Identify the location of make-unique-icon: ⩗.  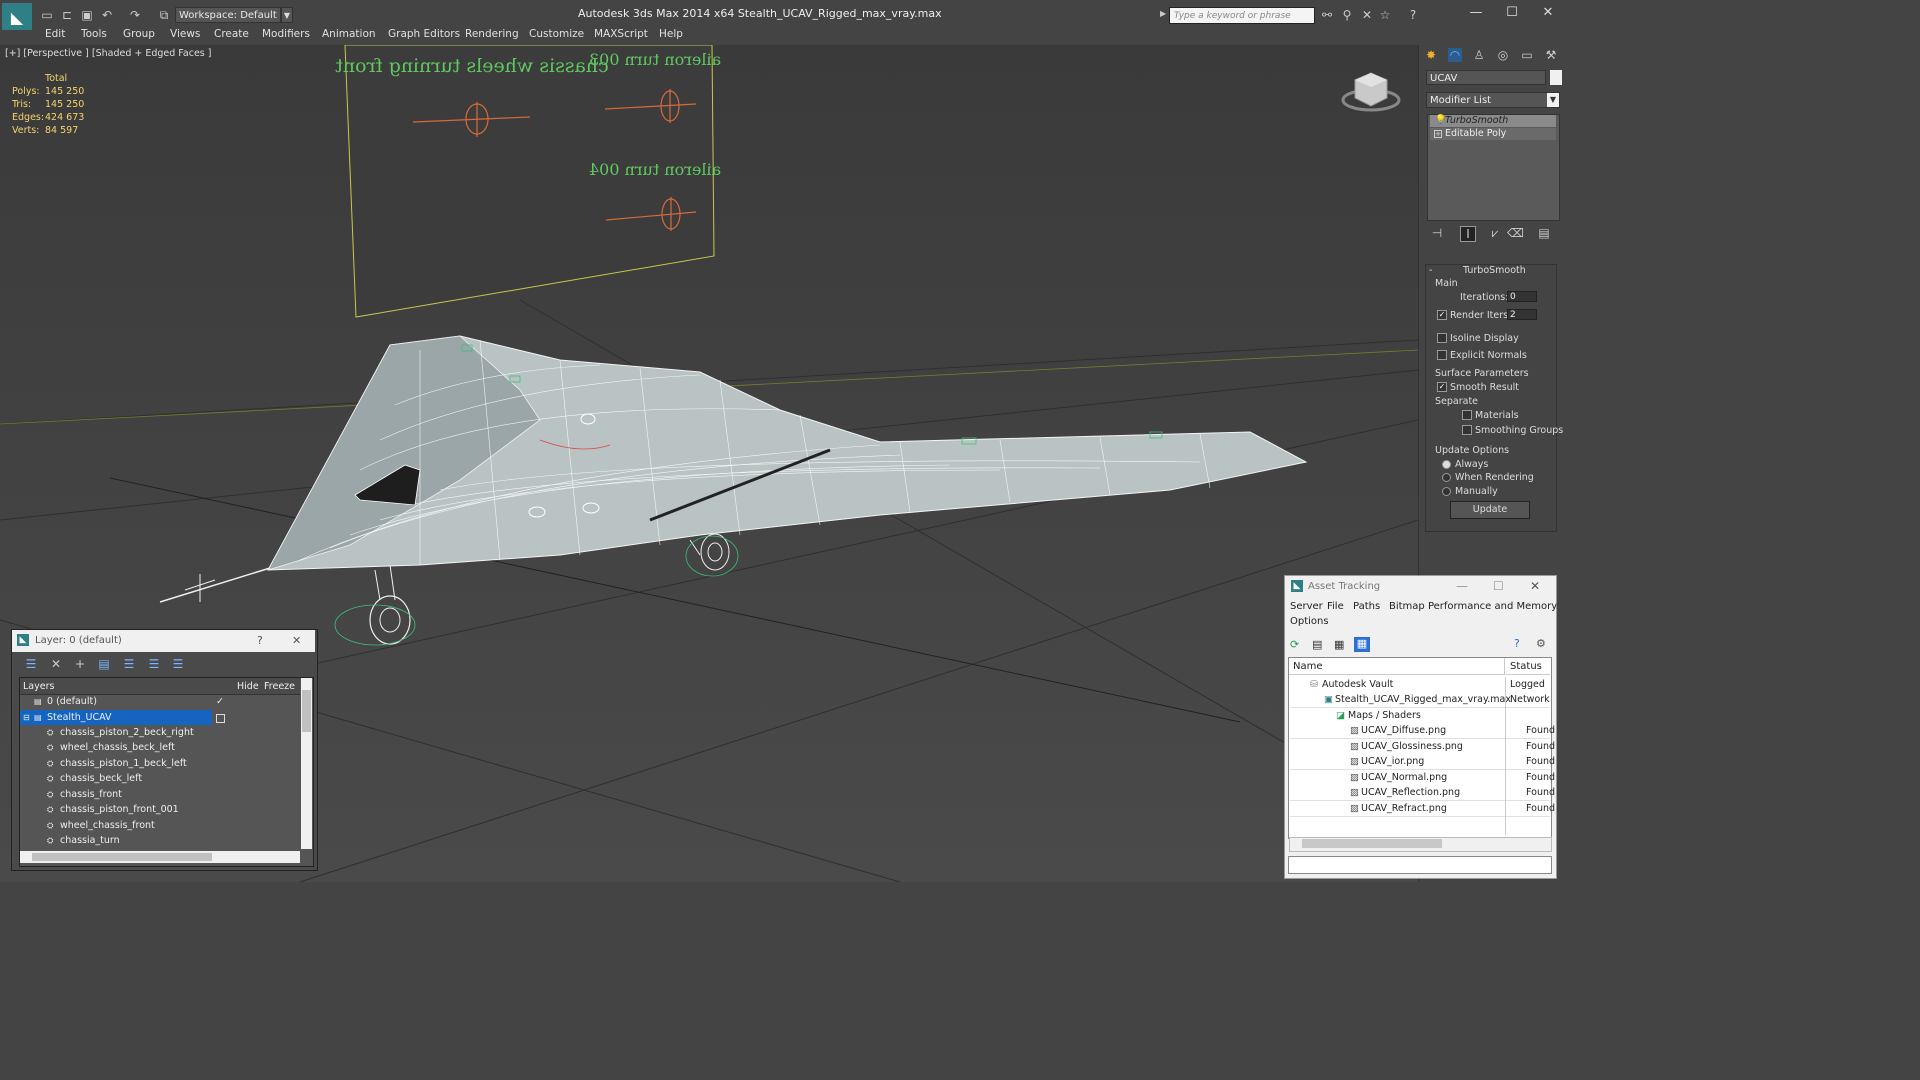
(1495, 233).